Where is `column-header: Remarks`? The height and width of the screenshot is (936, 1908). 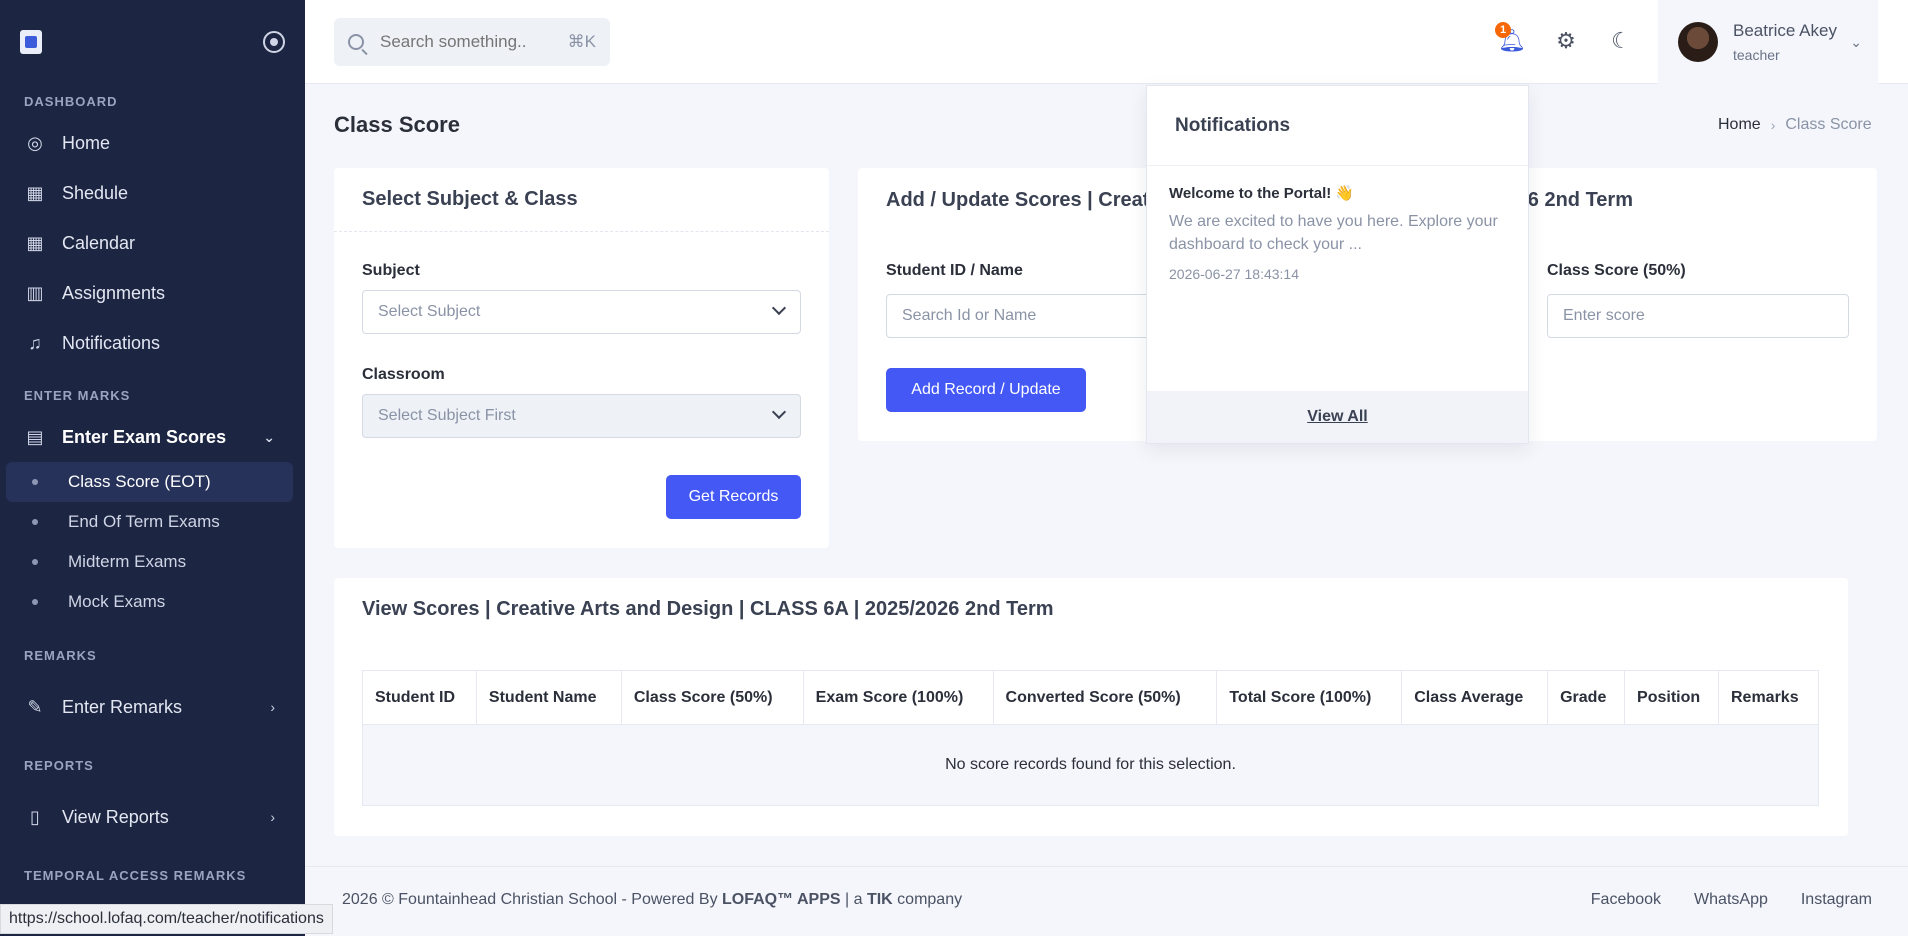
column-header: Remarks is located at coordinates (1768, 697).